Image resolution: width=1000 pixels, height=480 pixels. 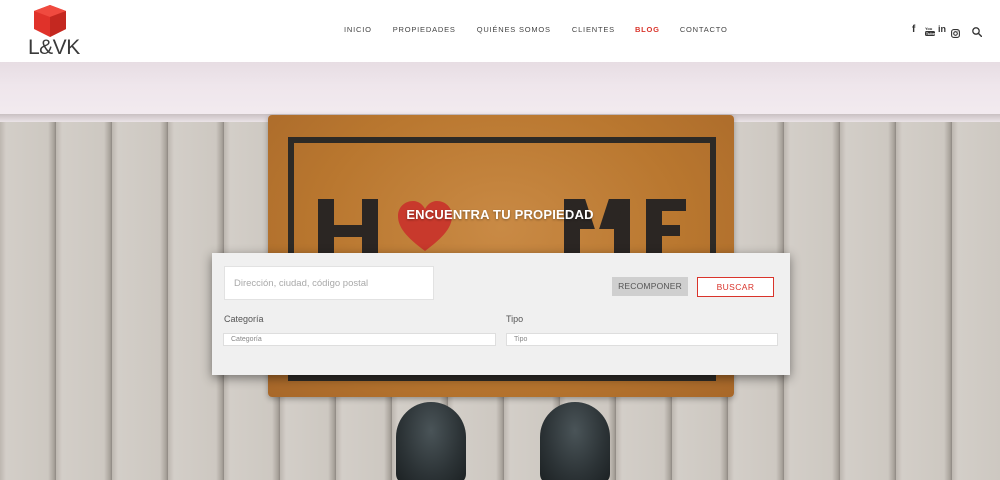 What do you see at coordinates (514, 29) in the screenshot?
I see `nav-item-quienes-somos: QUIÉNES SOMOS` at bounding box center [514, 29].